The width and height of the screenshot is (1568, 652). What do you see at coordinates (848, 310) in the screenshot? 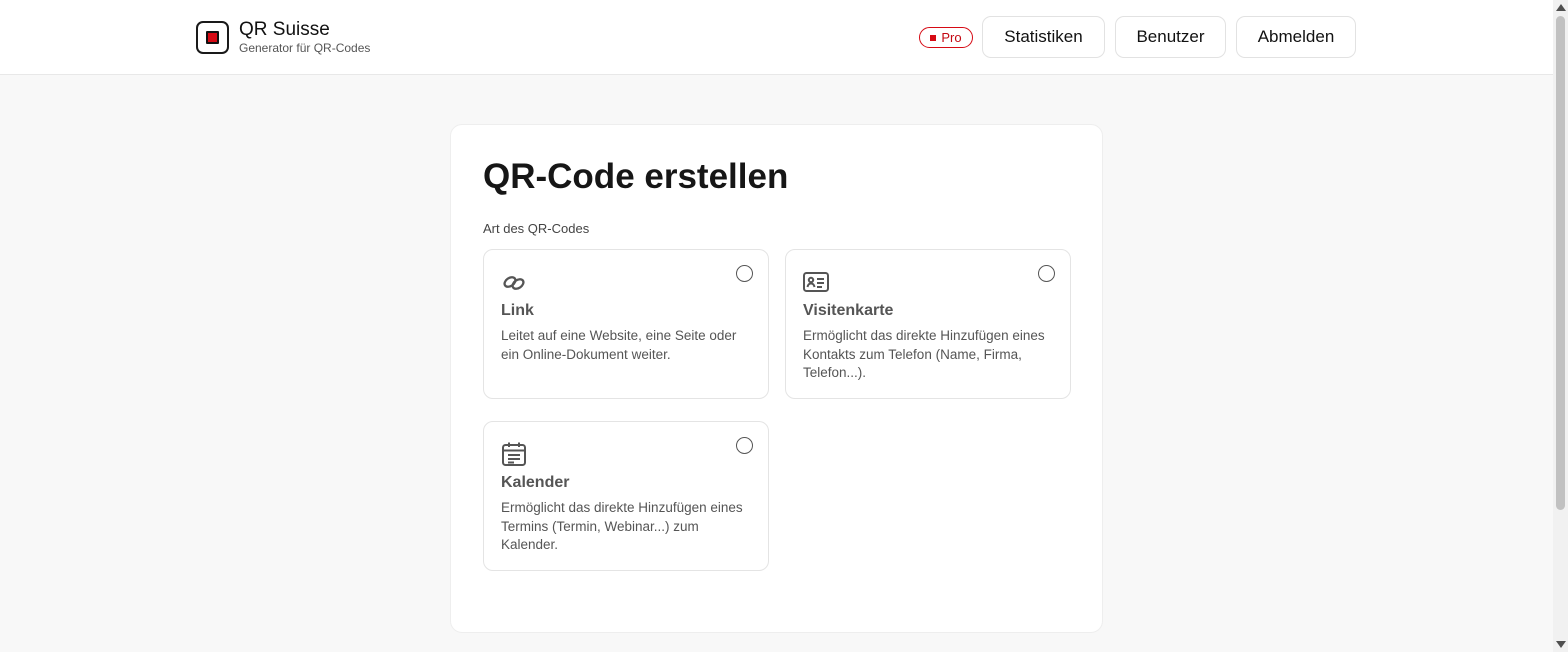
I see `option-title: Visitenkarte` at bounding box center [848, 310].